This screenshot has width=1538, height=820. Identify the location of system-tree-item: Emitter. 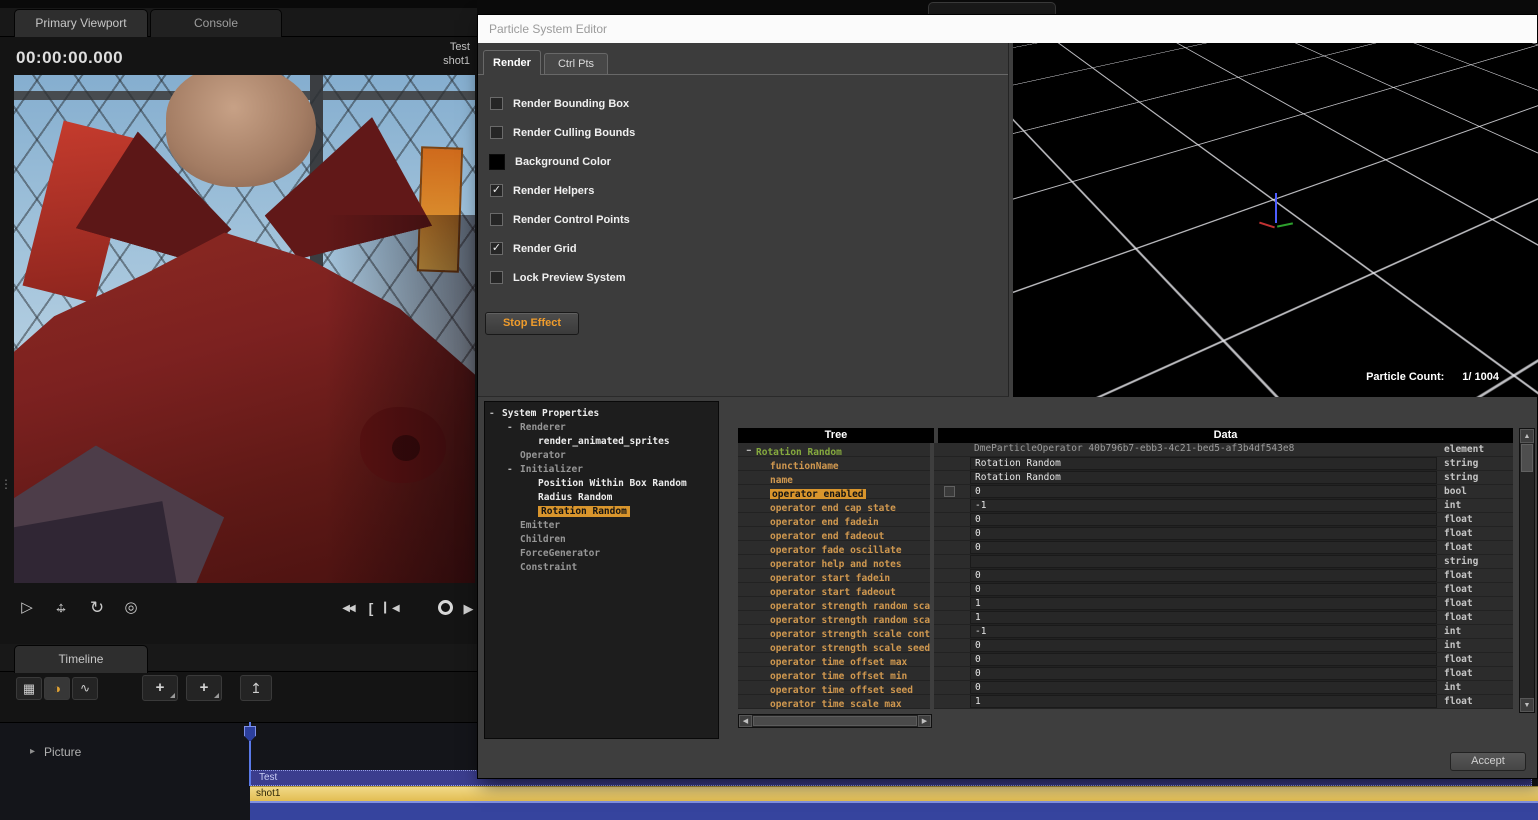
(601, 526).